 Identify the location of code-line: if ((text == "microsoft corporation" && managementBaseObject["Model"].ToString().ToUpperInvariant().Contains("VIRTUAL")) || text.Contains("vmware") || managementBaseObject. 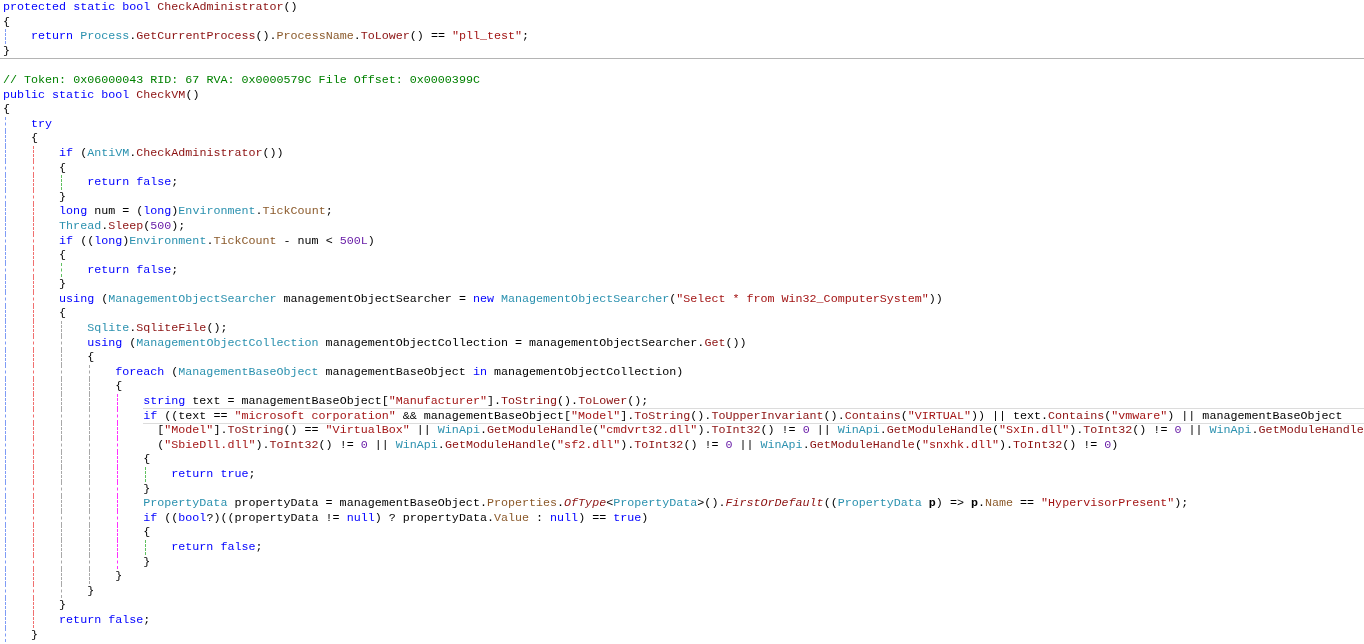
(753, 416).